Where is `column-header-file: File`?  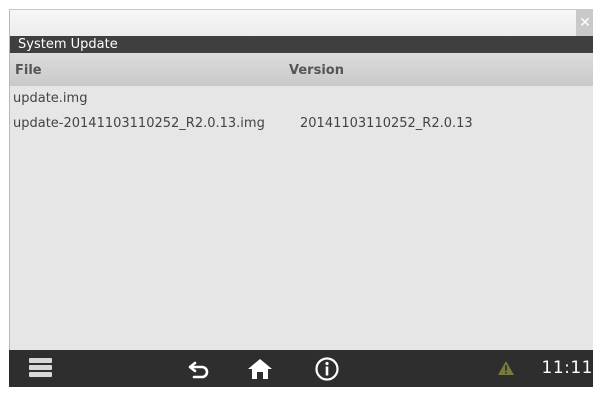
column-header-file: File is located at coordinates (28, 70).